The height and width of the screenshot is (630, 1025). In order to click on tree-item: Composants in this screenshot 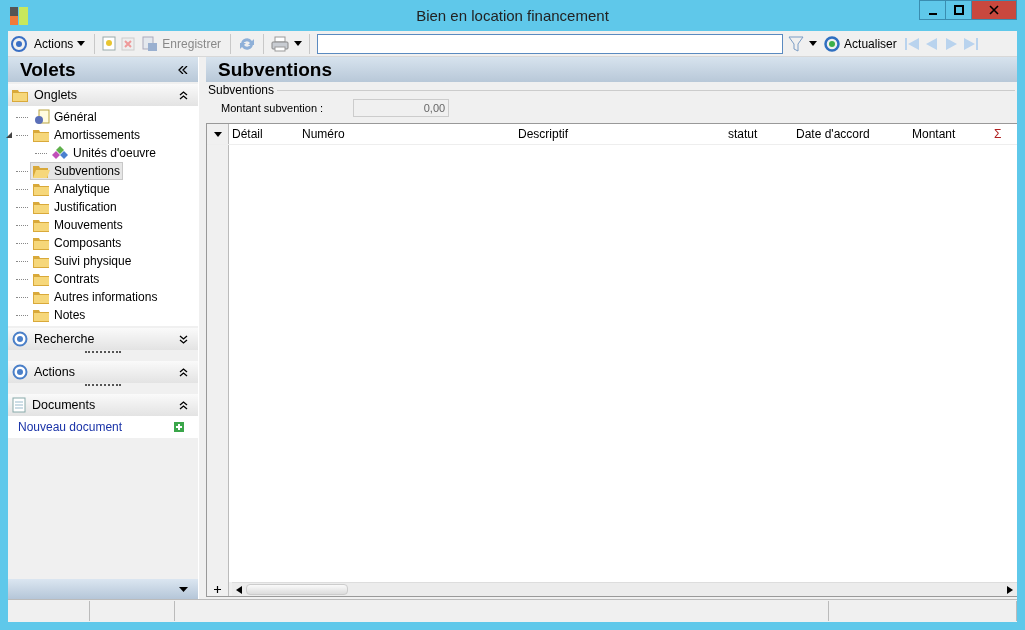, I will do `click(77, 243)`.